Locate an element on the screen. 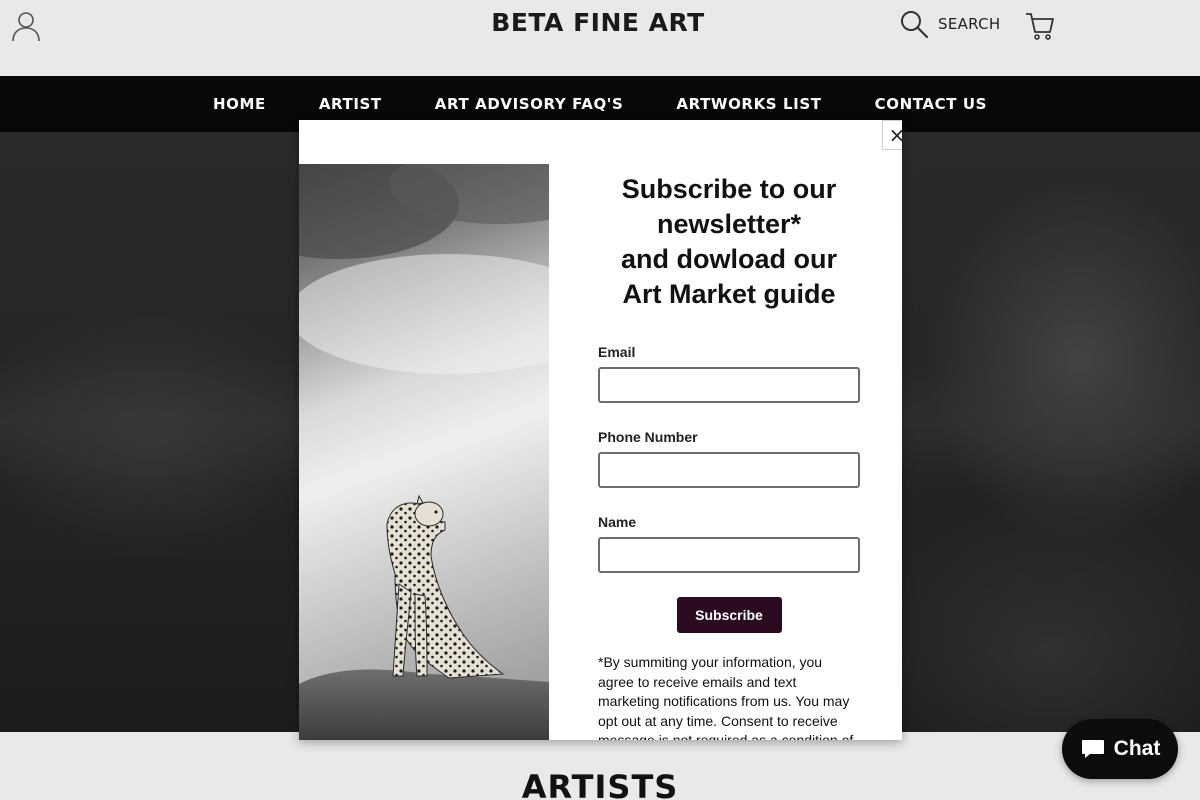  subscribe-button: Subscribe is located at coordinates (729, 615).